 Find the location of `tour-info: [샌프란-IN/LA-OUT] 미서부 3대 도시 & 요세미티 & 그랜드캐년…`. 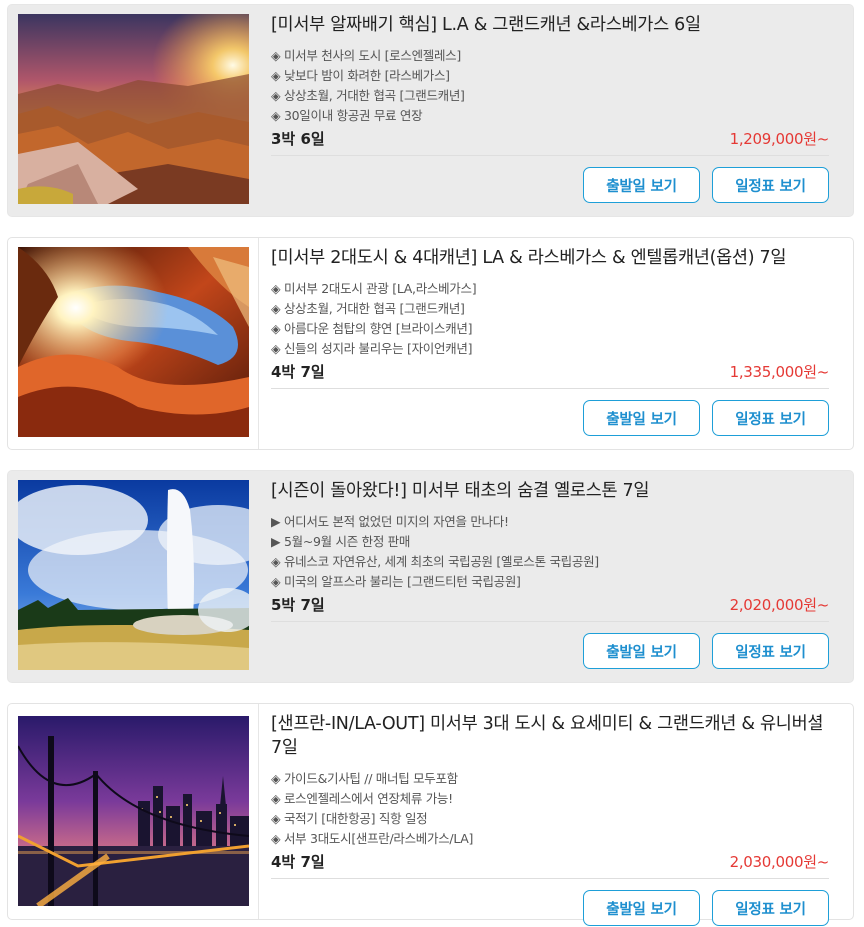

tour-info: [샌프란-IN/LA-OUT] 미서부 3대 도시 & 요세미티 & 그랜드캐년… is located at coordinates (550, 819).